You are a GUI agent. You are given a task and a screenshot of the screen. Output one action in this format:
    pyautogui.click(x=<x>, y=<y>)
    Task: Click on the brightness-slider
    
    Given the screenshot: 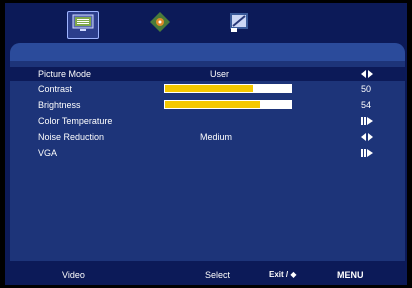 What is the action you would take?
    pyautogui.click(x=228, y=104)
    